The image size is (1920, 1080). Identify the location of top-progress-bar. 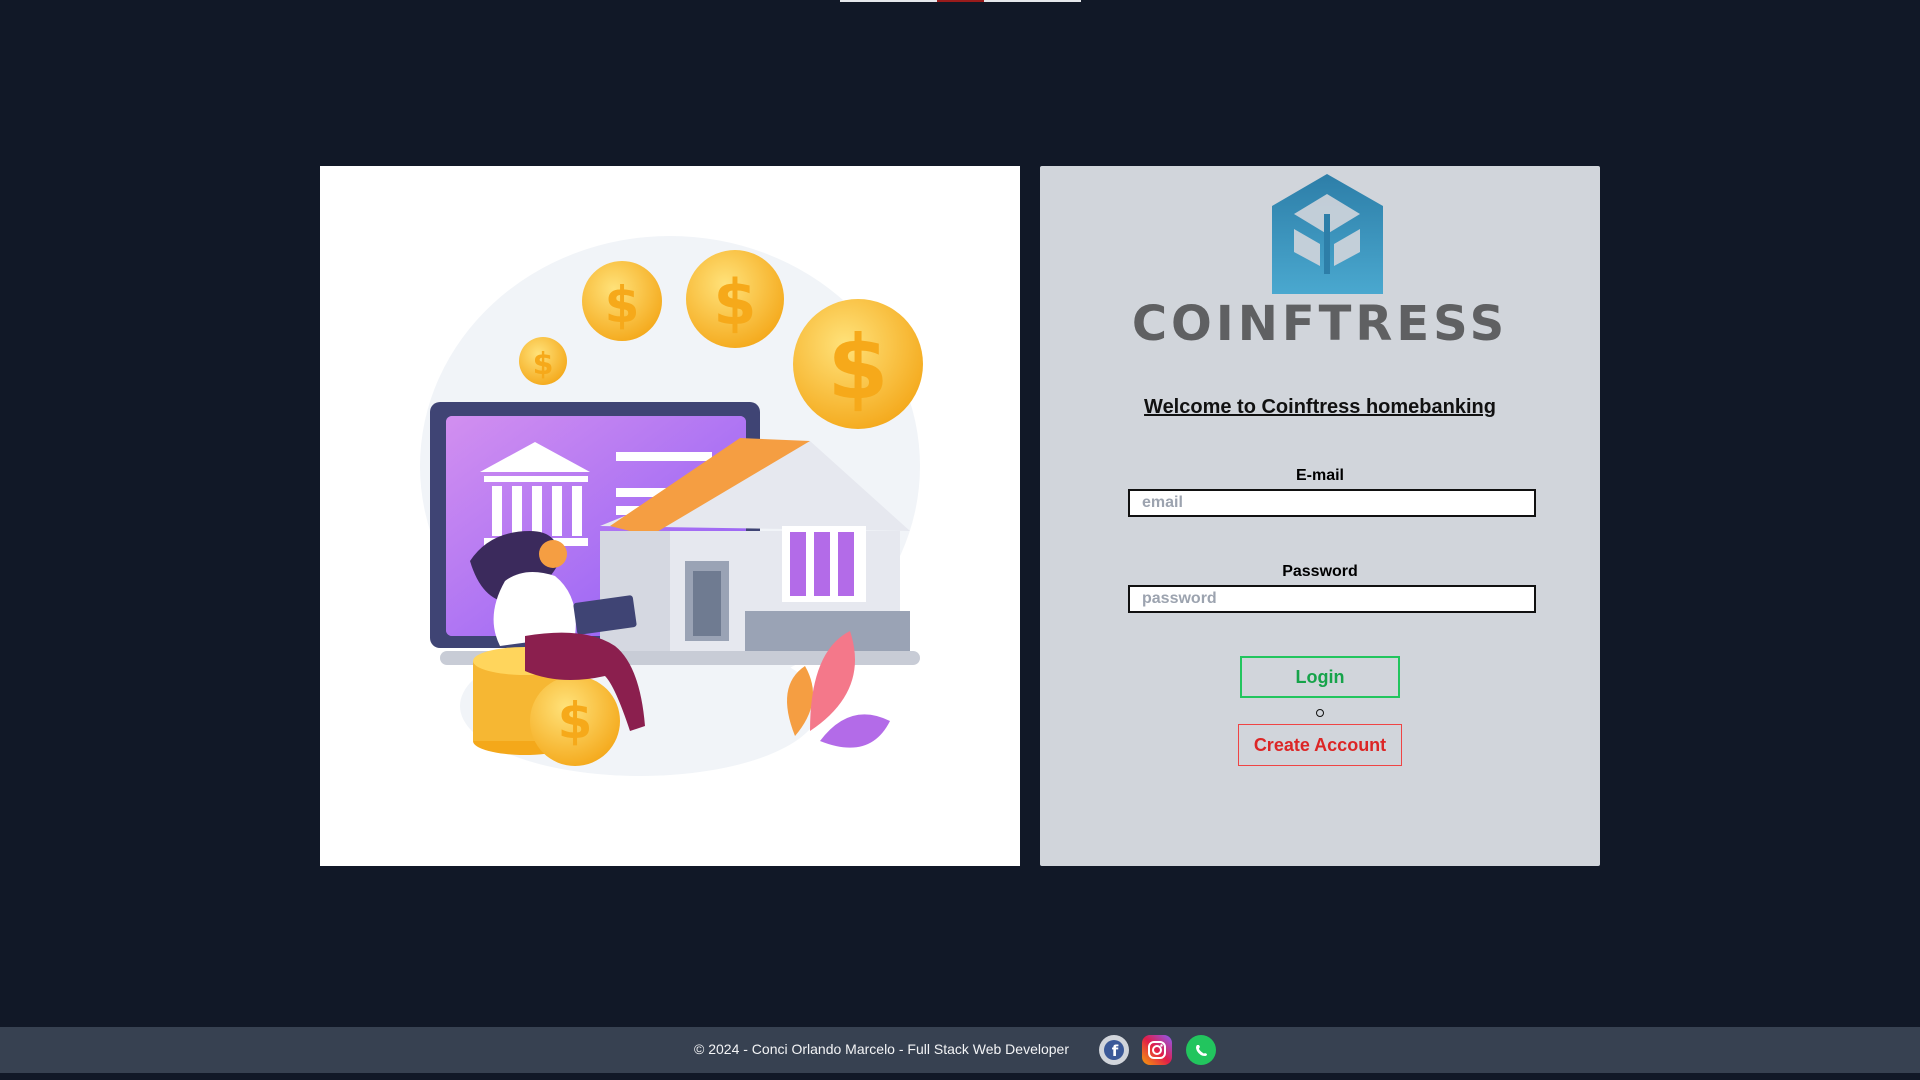
(960, 1).